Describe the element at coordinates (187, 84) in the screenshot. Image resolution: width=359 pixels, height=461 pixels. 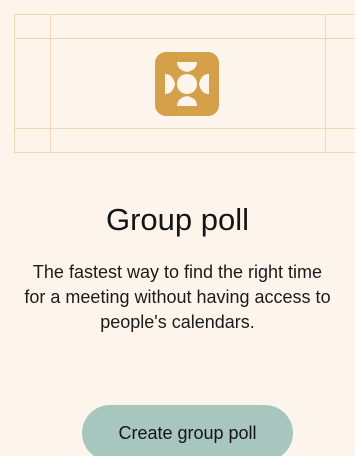
I see `group-poll-logo-icon` at that location.